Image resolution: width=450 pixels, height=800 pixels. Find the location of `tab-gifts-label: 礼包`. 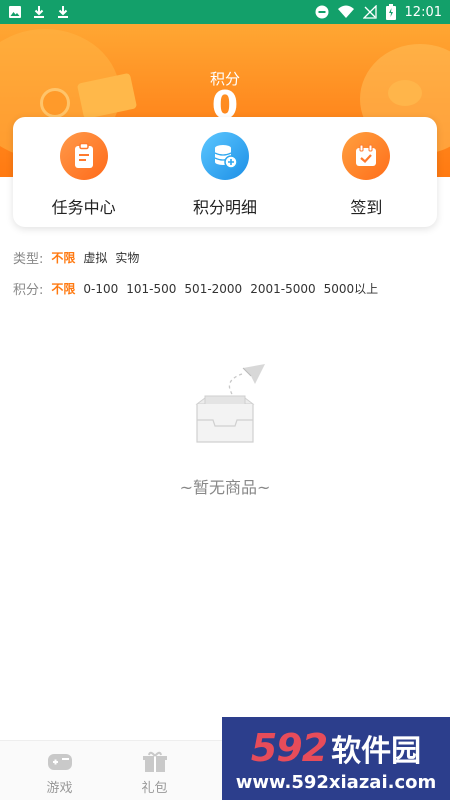

tab-gifts-label: 礼包 is located at coordinates (154, 788).